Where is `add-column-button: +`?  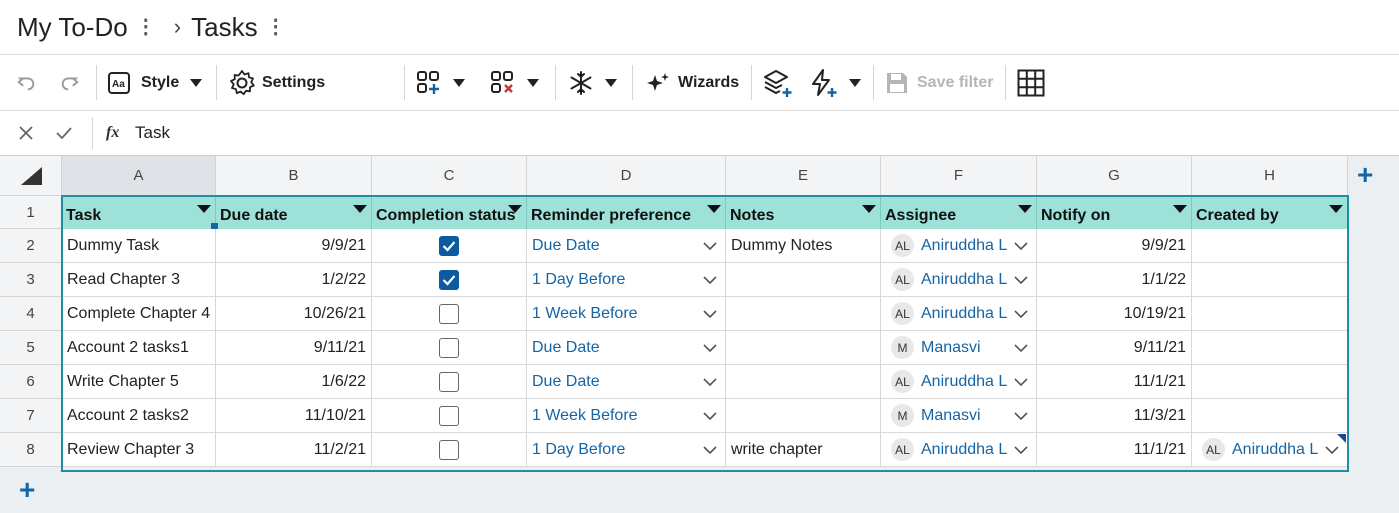
add-column-button: + is located at coordinates (1365, 175).